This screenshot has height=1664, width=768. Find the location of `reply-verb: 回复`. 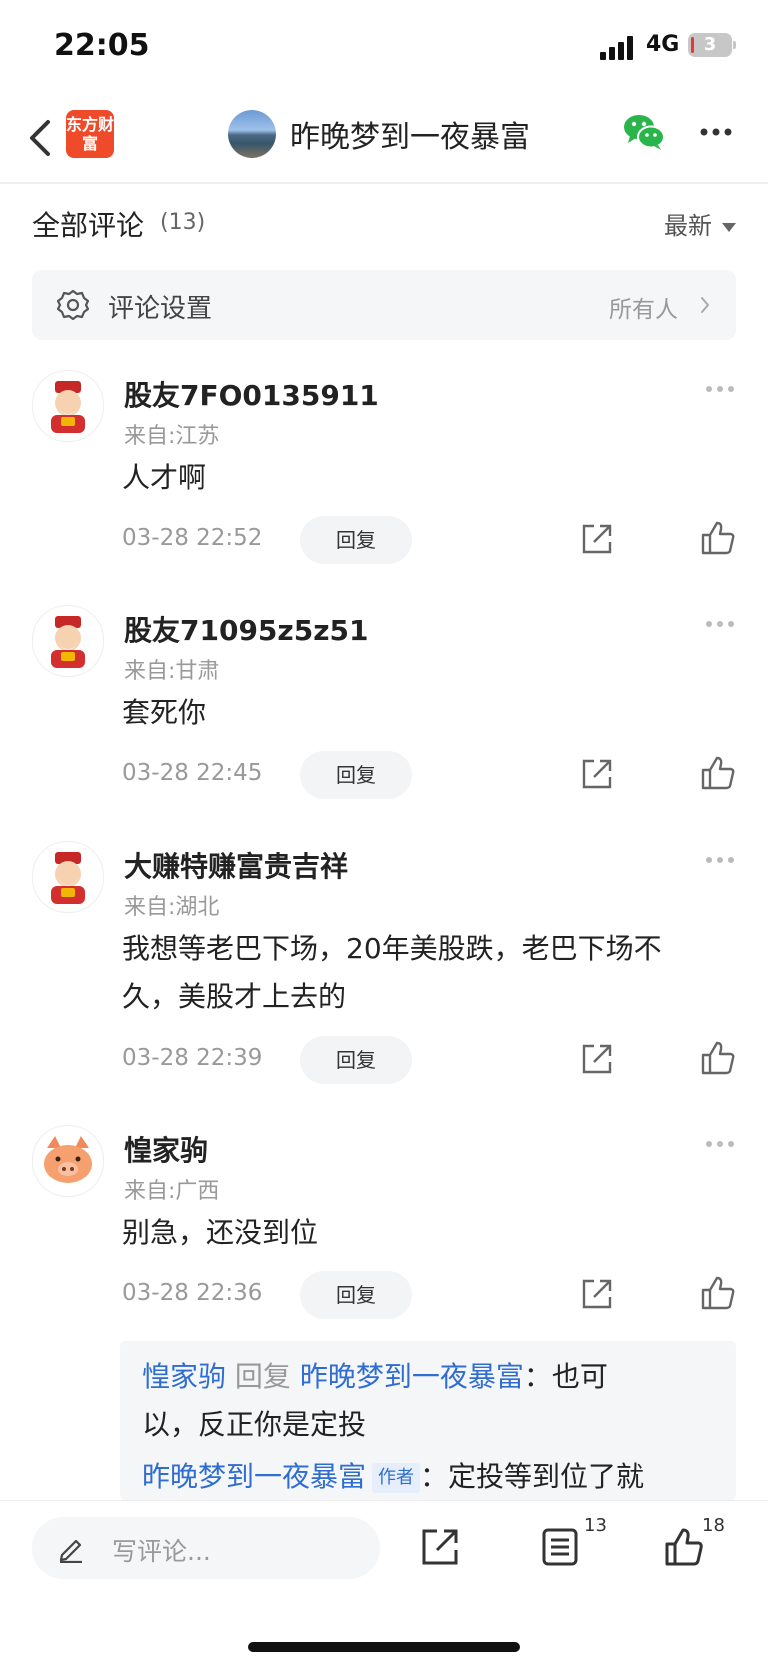

reply-verb: 回复 is located at coordinates (262, 1376).